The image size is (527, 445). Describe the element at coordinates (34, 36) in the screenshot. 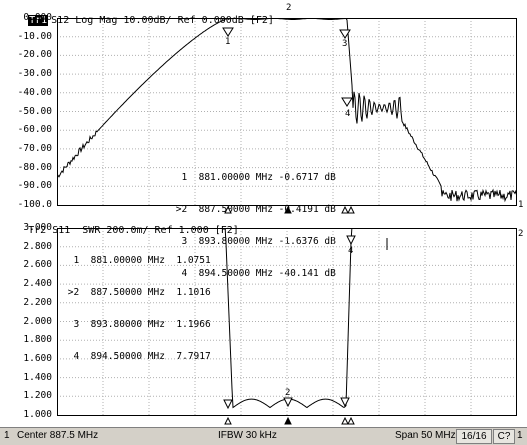

I see `trace1-y-tick-label: -10.00` at that location.